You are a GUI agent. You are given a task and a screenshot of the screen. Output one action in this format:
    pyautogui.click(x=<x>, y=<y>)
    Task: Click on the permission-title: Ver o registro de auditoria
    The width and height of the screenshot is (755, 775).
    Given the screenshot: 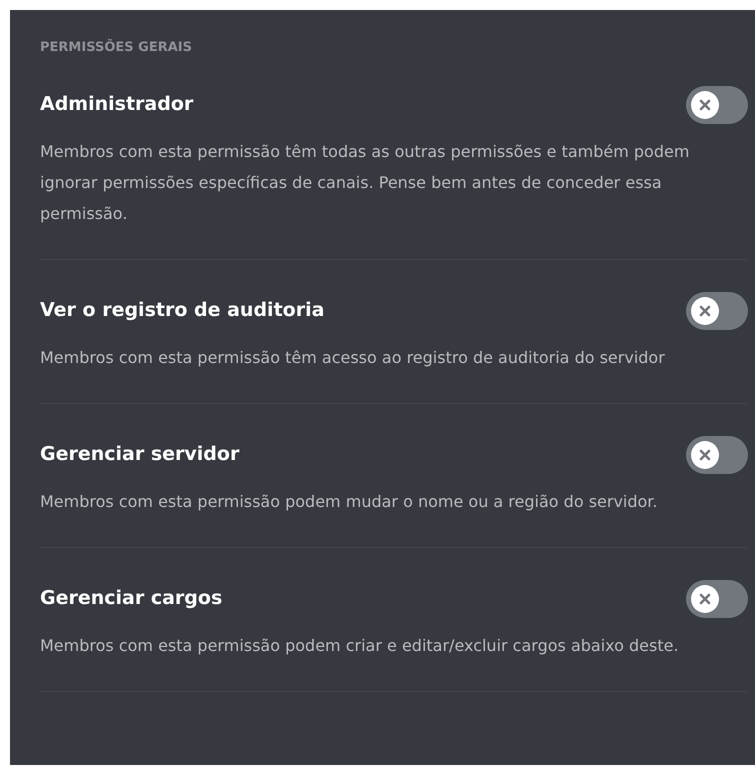 What is the action you would take?
    pyautogui.click(x=182, y=311)
    